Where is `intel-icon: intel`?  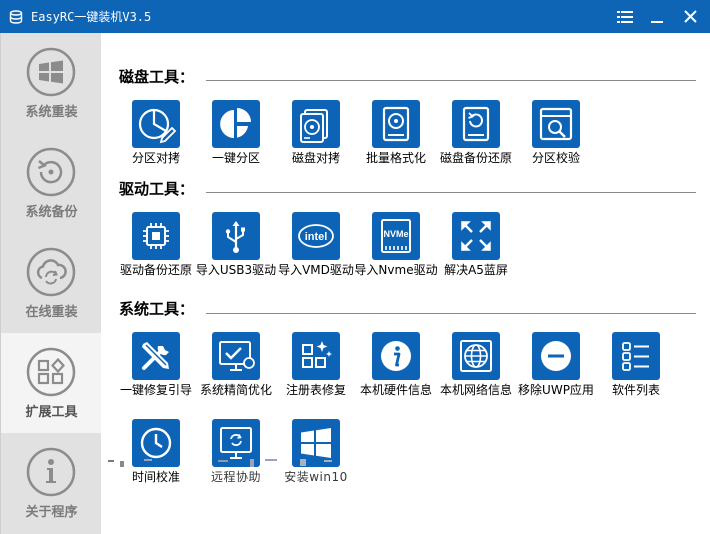
intel-icon: intel is located at coordinates (316, 236).